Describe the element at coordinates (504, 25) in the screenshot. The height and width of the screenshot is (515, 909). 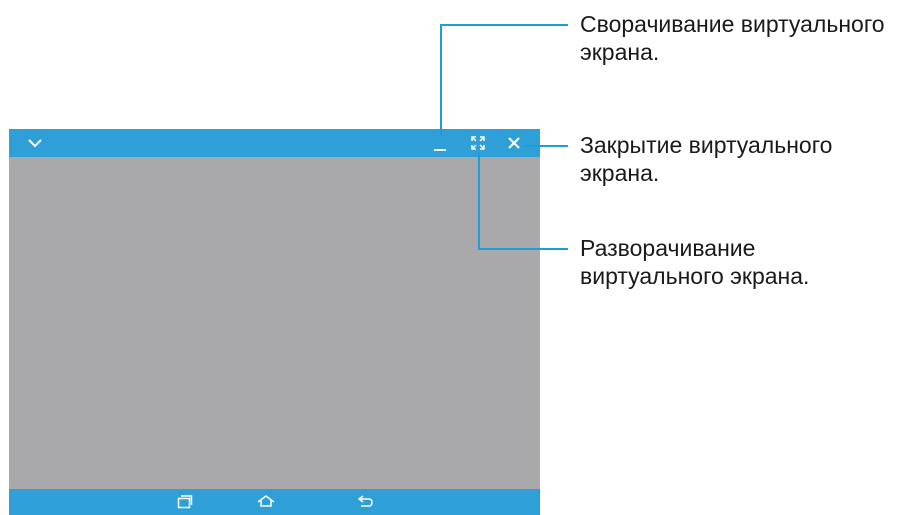
I see `callout-line-minimize-horizontal` at that location.